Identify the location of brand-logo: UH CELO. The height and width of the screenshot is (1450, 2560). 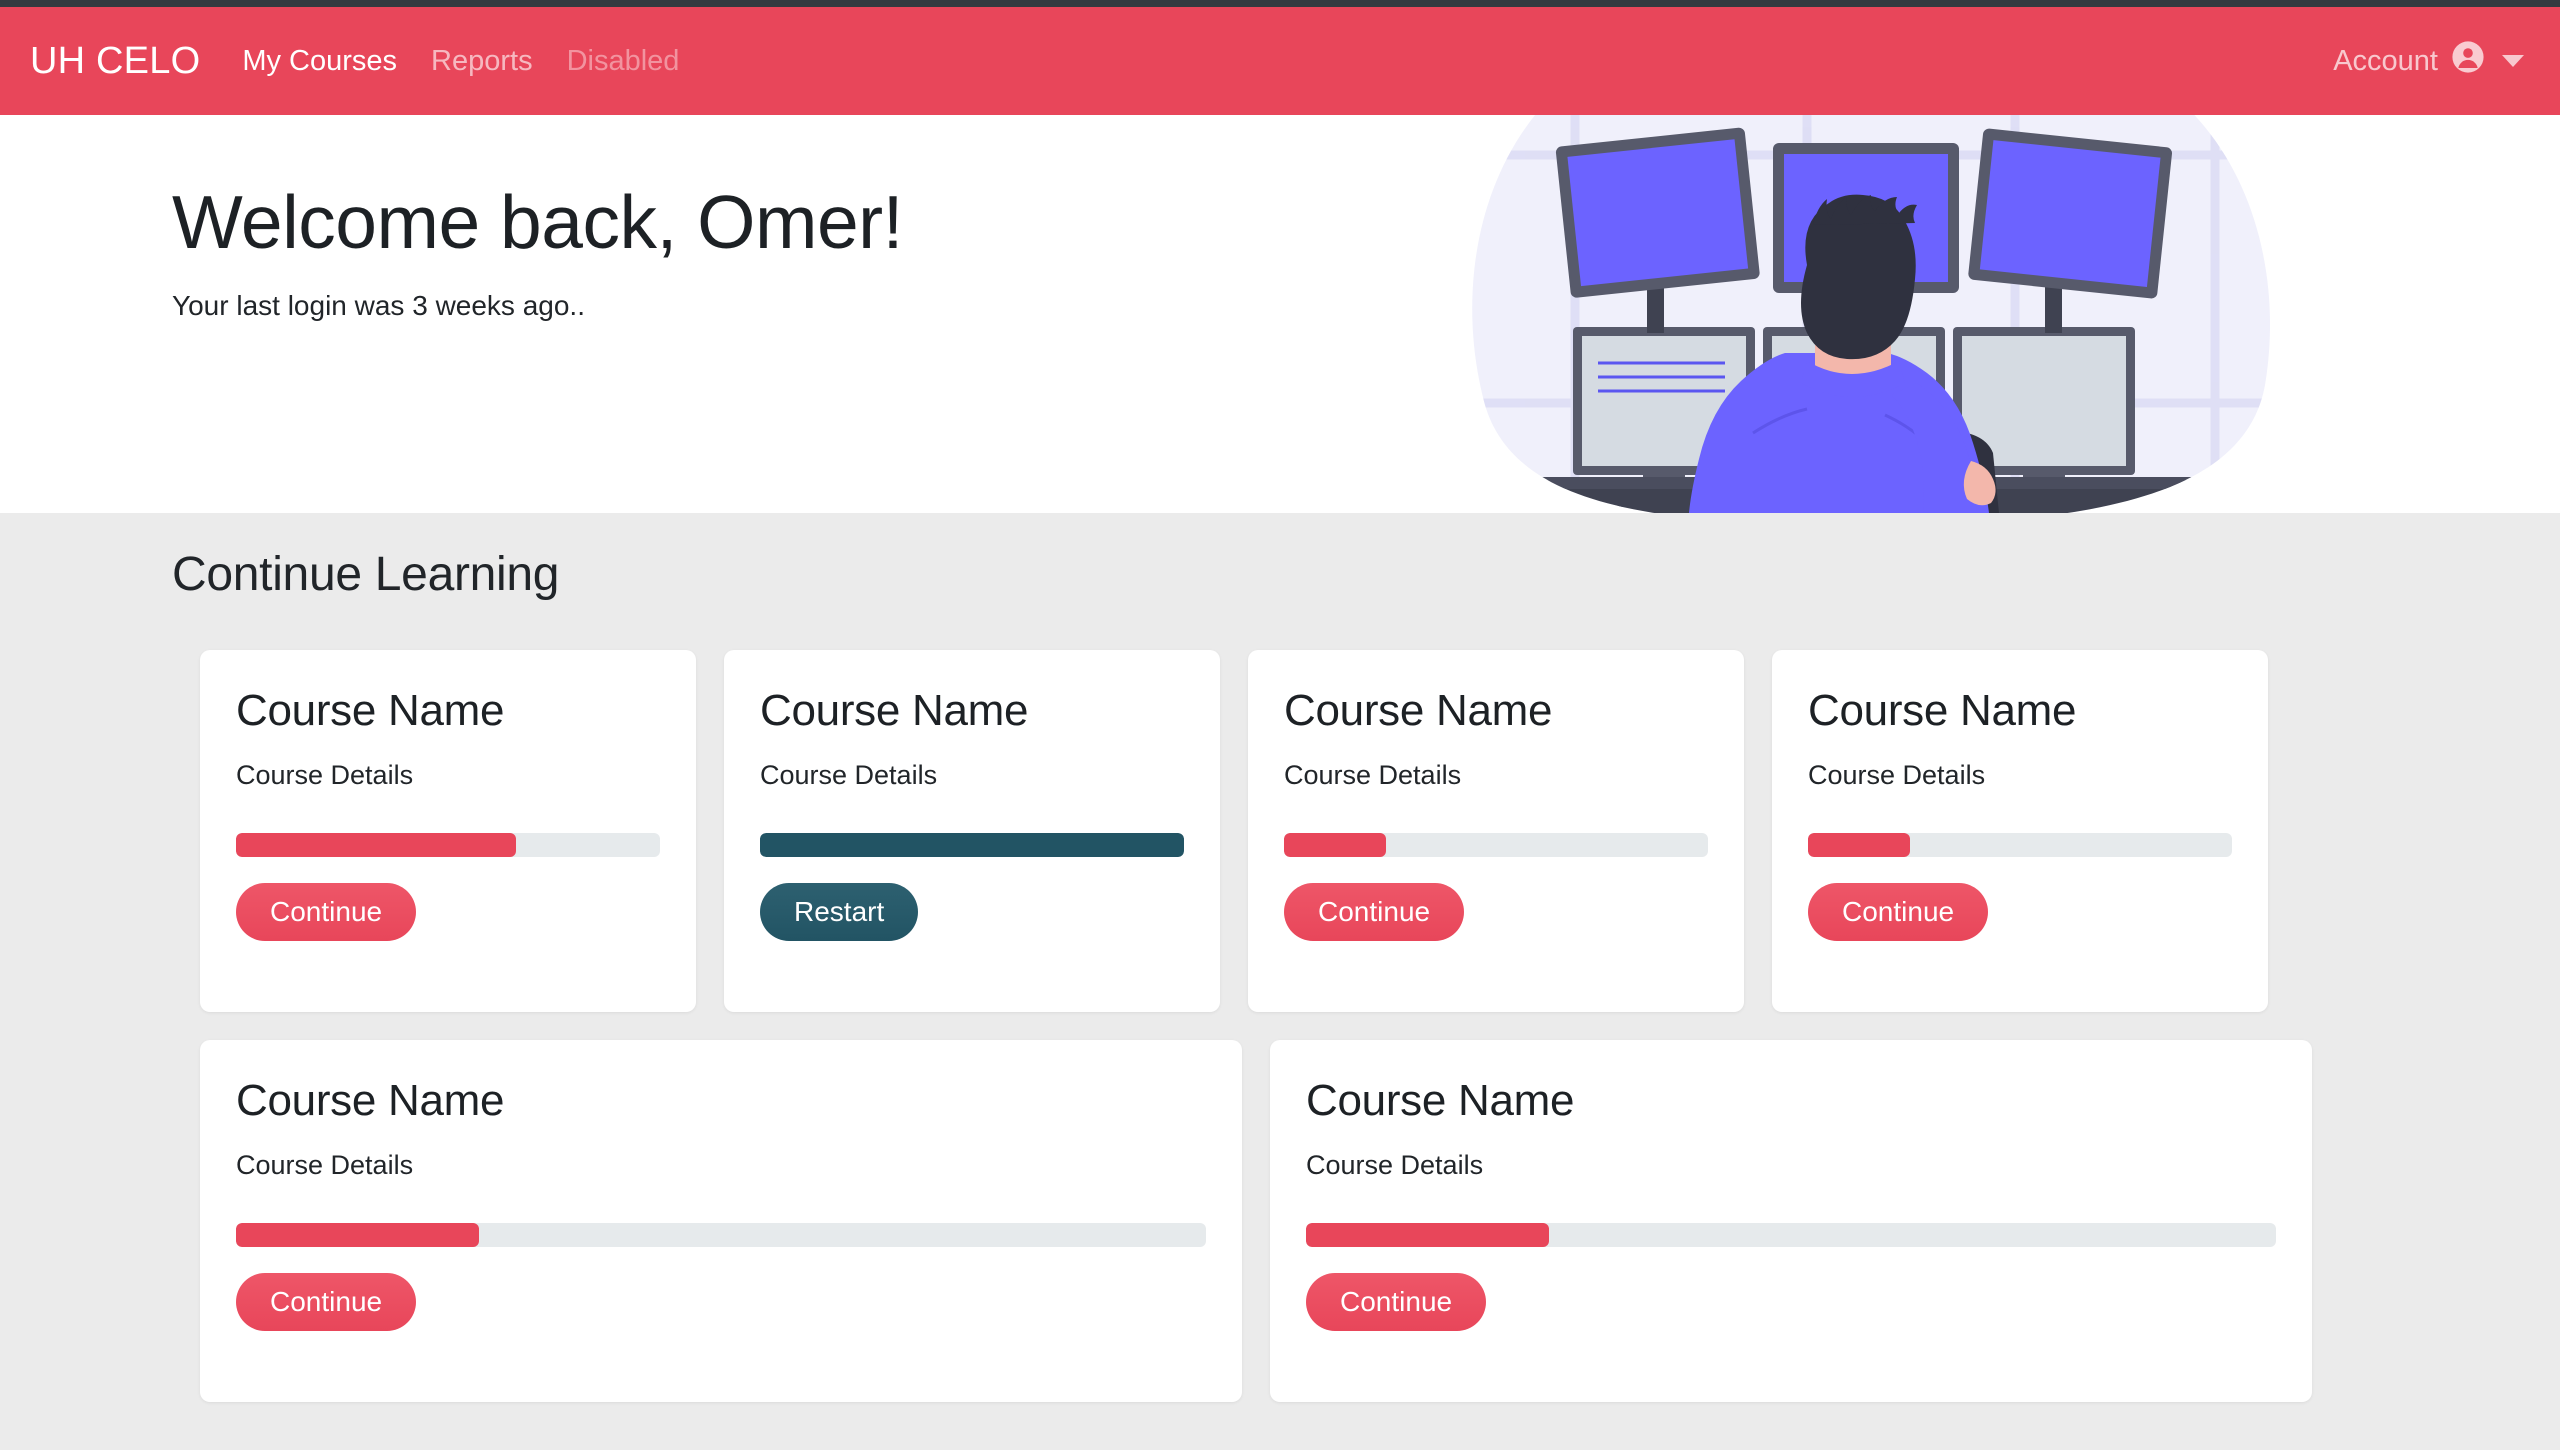
(115, 61).